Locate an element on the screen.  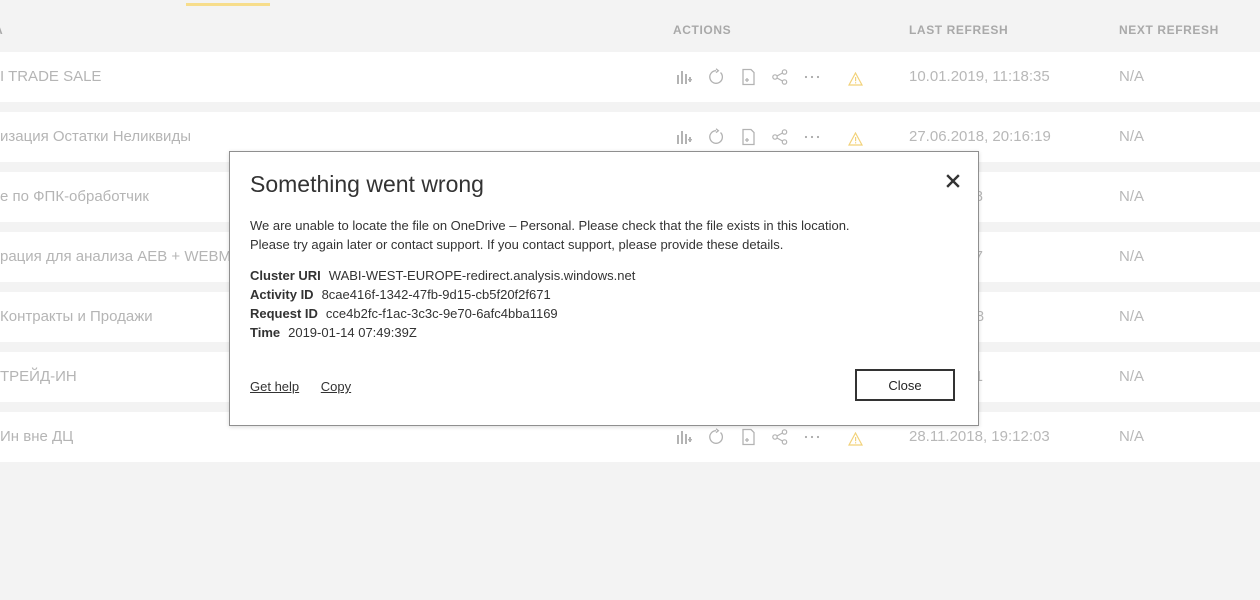
dataset-name: Ин вне ДЦ is located at coordinates (36, 437).